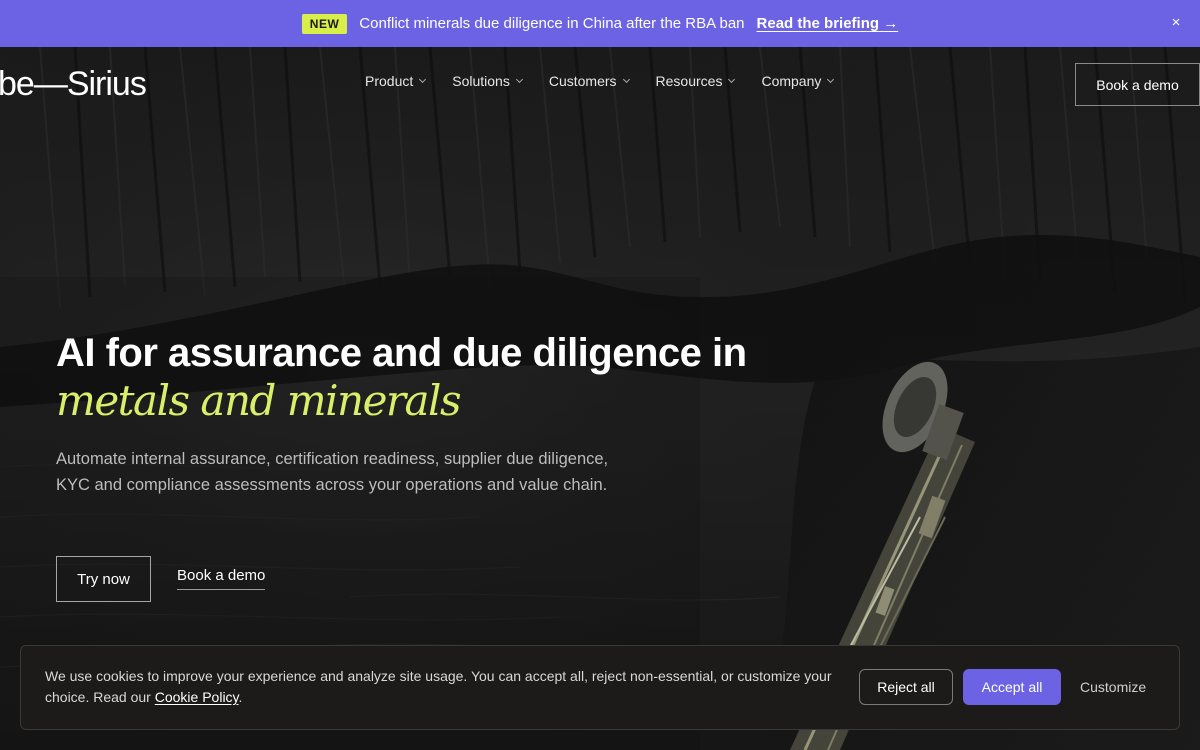  What do you see at coordinates (906, 687) in the screenshot?
I see `reject-all-button: Reject all` at bounding box center [906, 687].